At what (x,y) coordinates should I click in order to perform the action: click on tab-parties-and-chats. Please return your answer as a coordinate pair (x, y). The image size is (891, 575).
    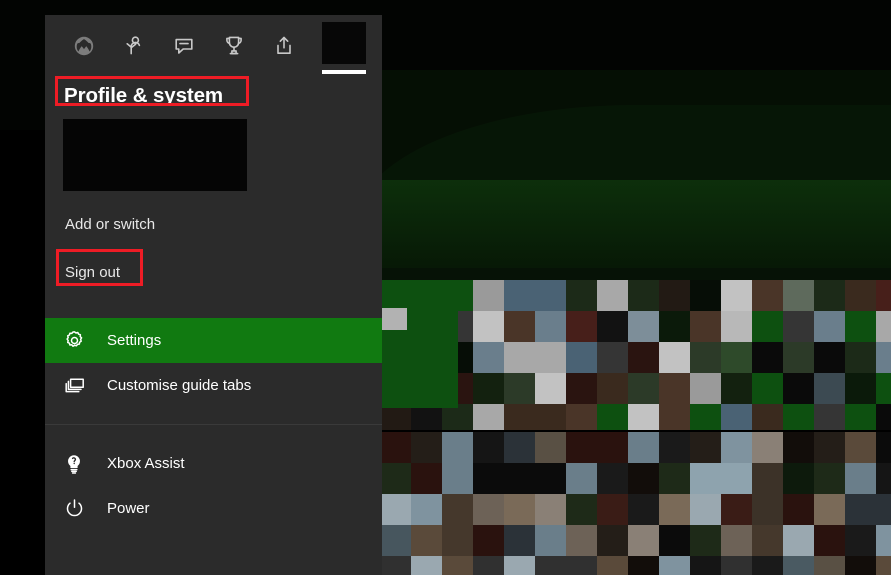
    Looking at the image, I should click on (184, 46).